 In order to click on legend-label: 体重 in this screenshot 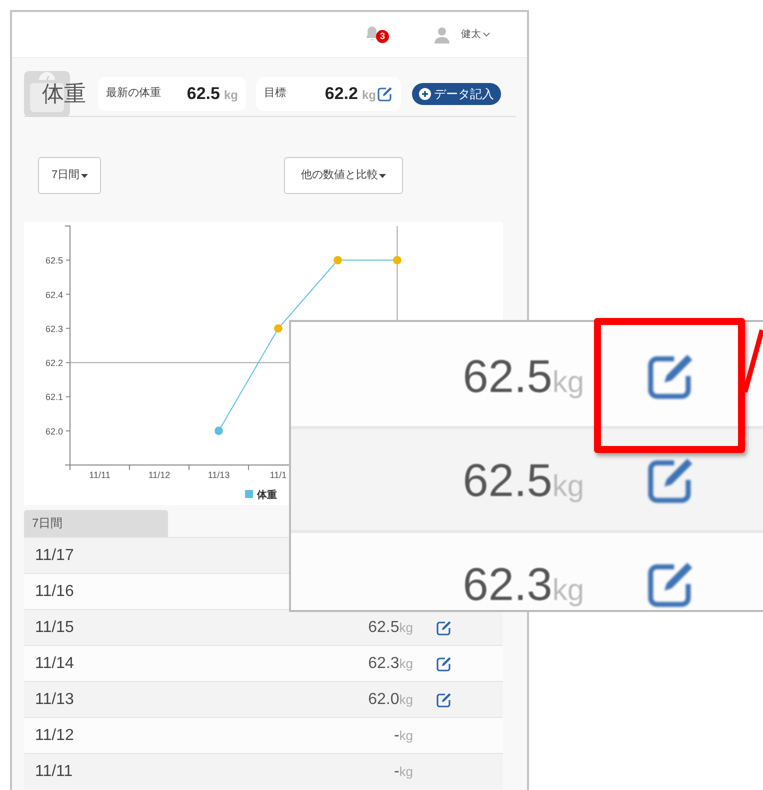, I will do `click(267, 495)`.